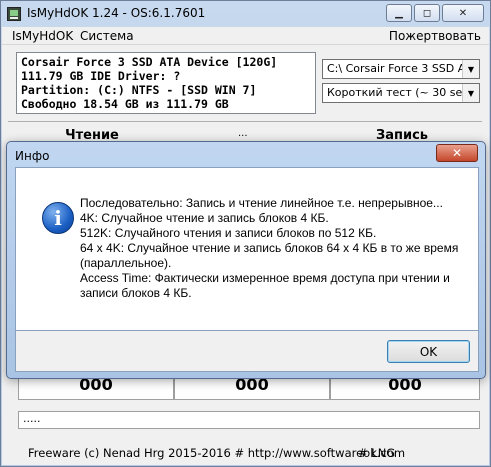 The height and width of the screenshot is (467, 491). What do you see at coordinates (139, 90) in the screenshot?
I see `drive-info-line: Partition: (C:) NTFS - [SSD WIN 7]` at bounding box center [139, 90].